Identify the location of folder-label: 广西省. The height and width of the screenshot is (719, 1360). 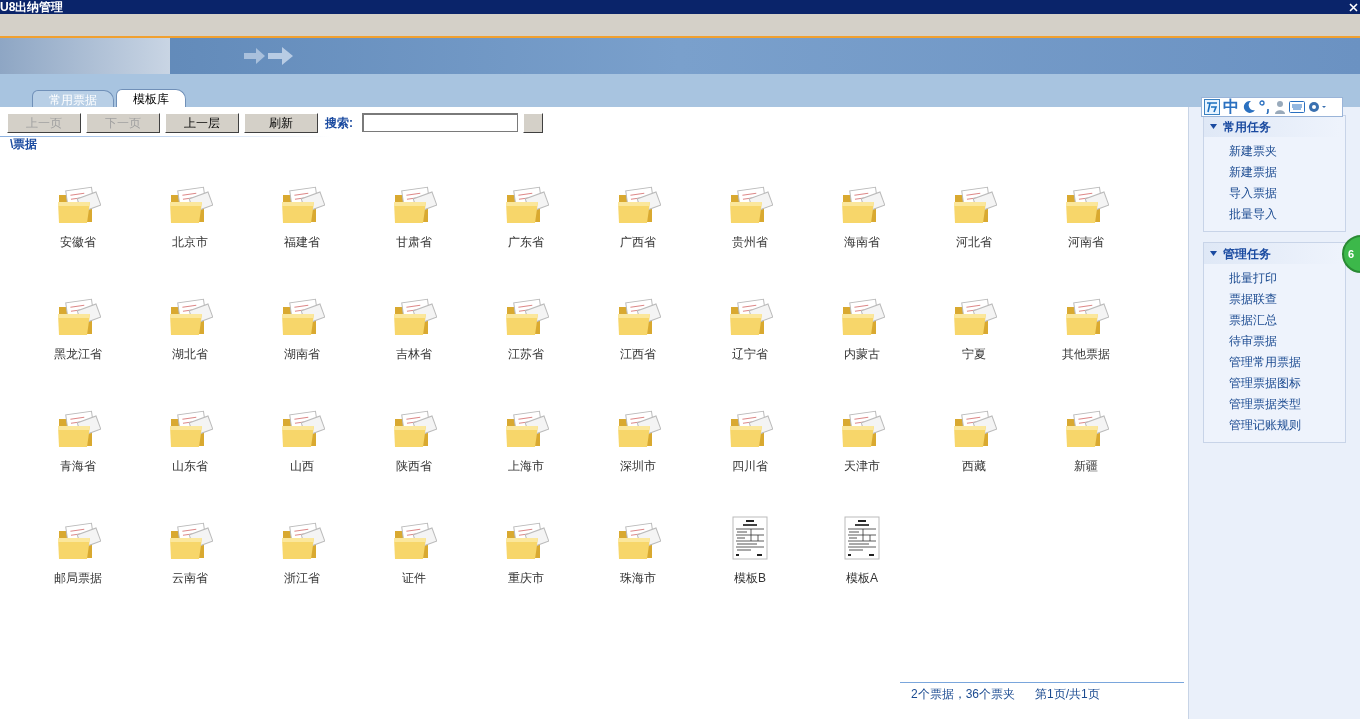
(638, 242).